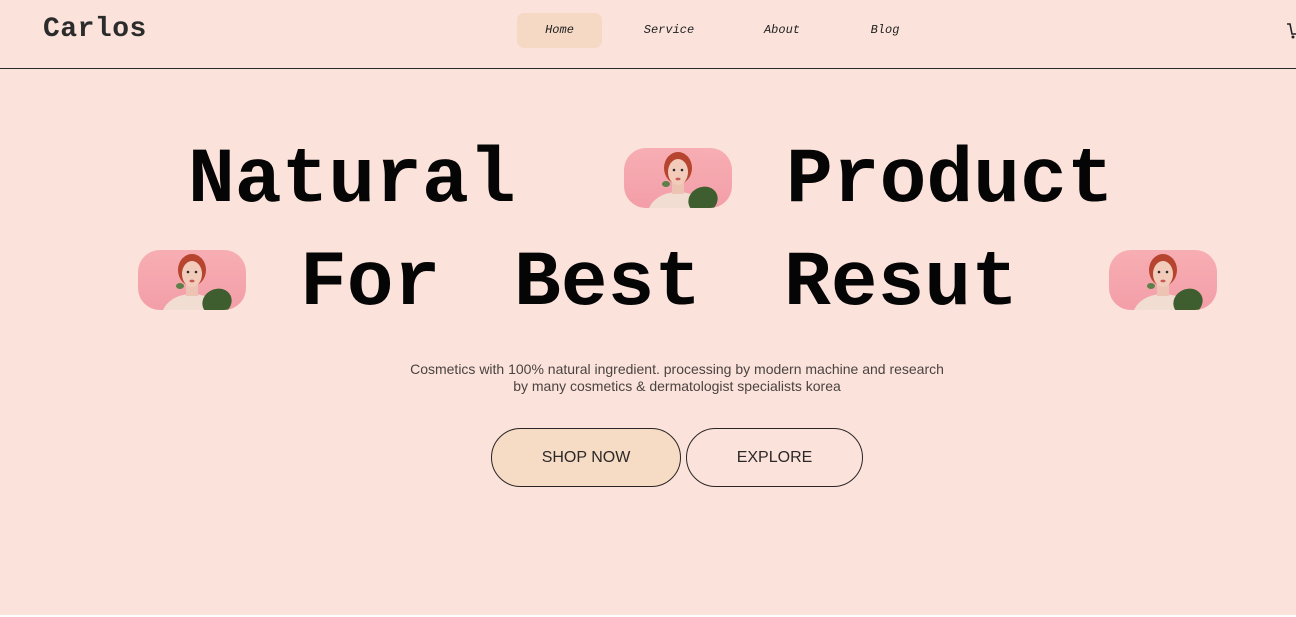 The height and width of the screenshot is (617, 1296). What do you see at coordinates (608, 284) in the screenshot?
I see `headline-word-best: Best` at bounding box center [608, 284].